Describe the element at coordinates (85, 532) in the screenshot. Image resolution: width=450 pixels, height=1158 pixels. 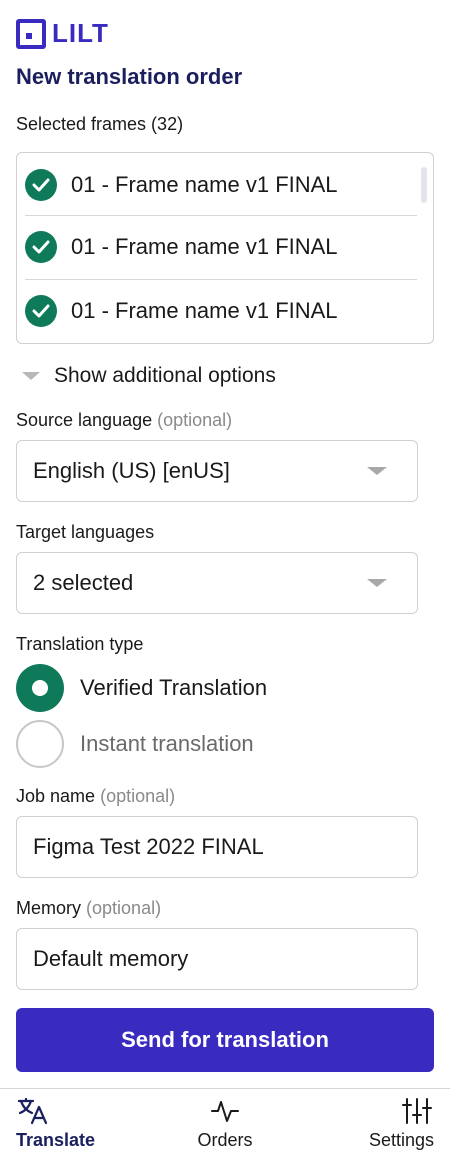
I see `target-languages-label: Target languages` at that location.